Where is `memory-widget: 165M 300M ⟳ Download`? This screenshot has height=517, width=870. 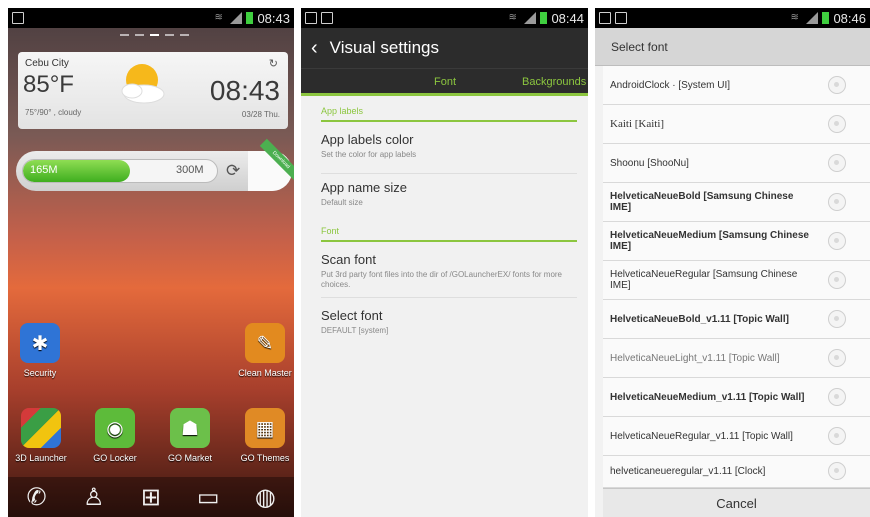
memory-widget: 165M 300M ⟳ Download is located at coordinates (155, 164).